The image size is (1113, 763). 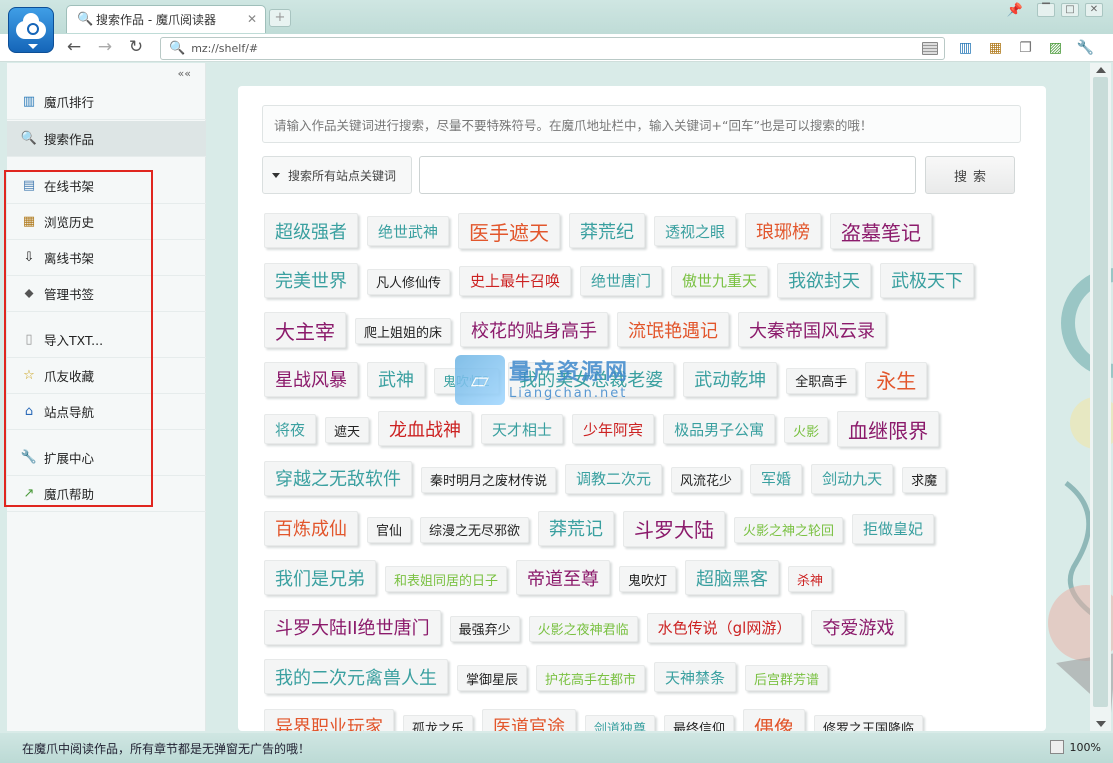 What do you see at coordinates (329, 719) in the screenshot?
I see `keyword-tag: 异界职业玩家` at bounding box center [329, 719].